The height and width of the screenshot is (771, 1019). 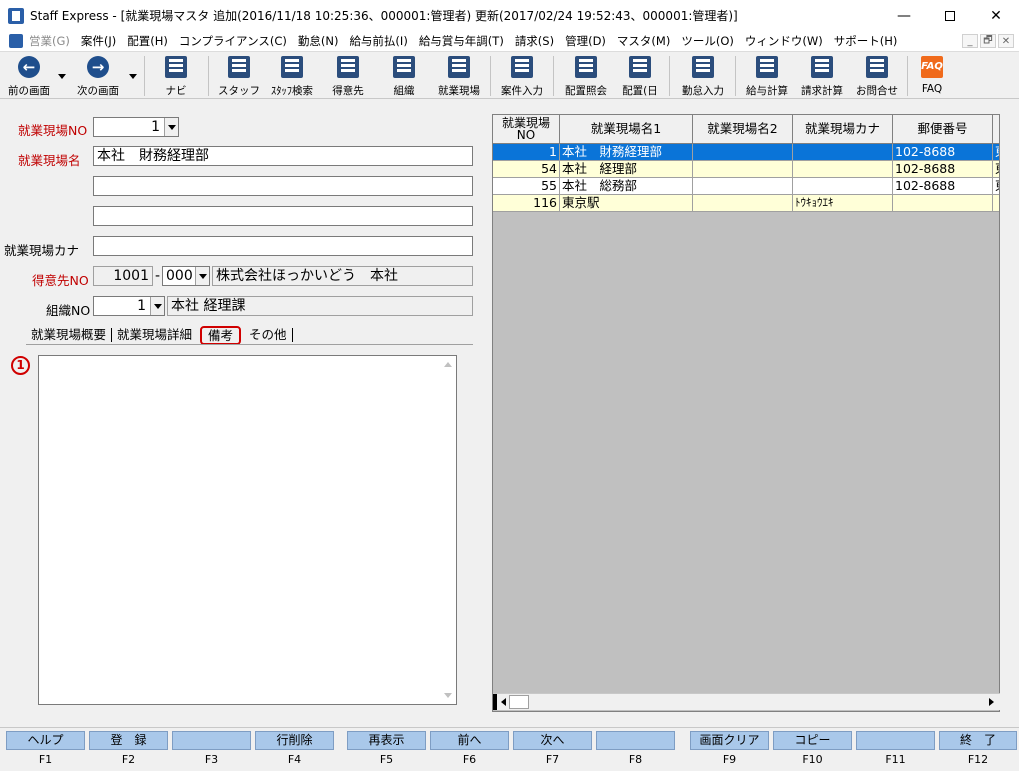 What do you see at coordinates (283, 246) in the screenshot?
I see `site-kana-input` at bounding box center [283, 246].